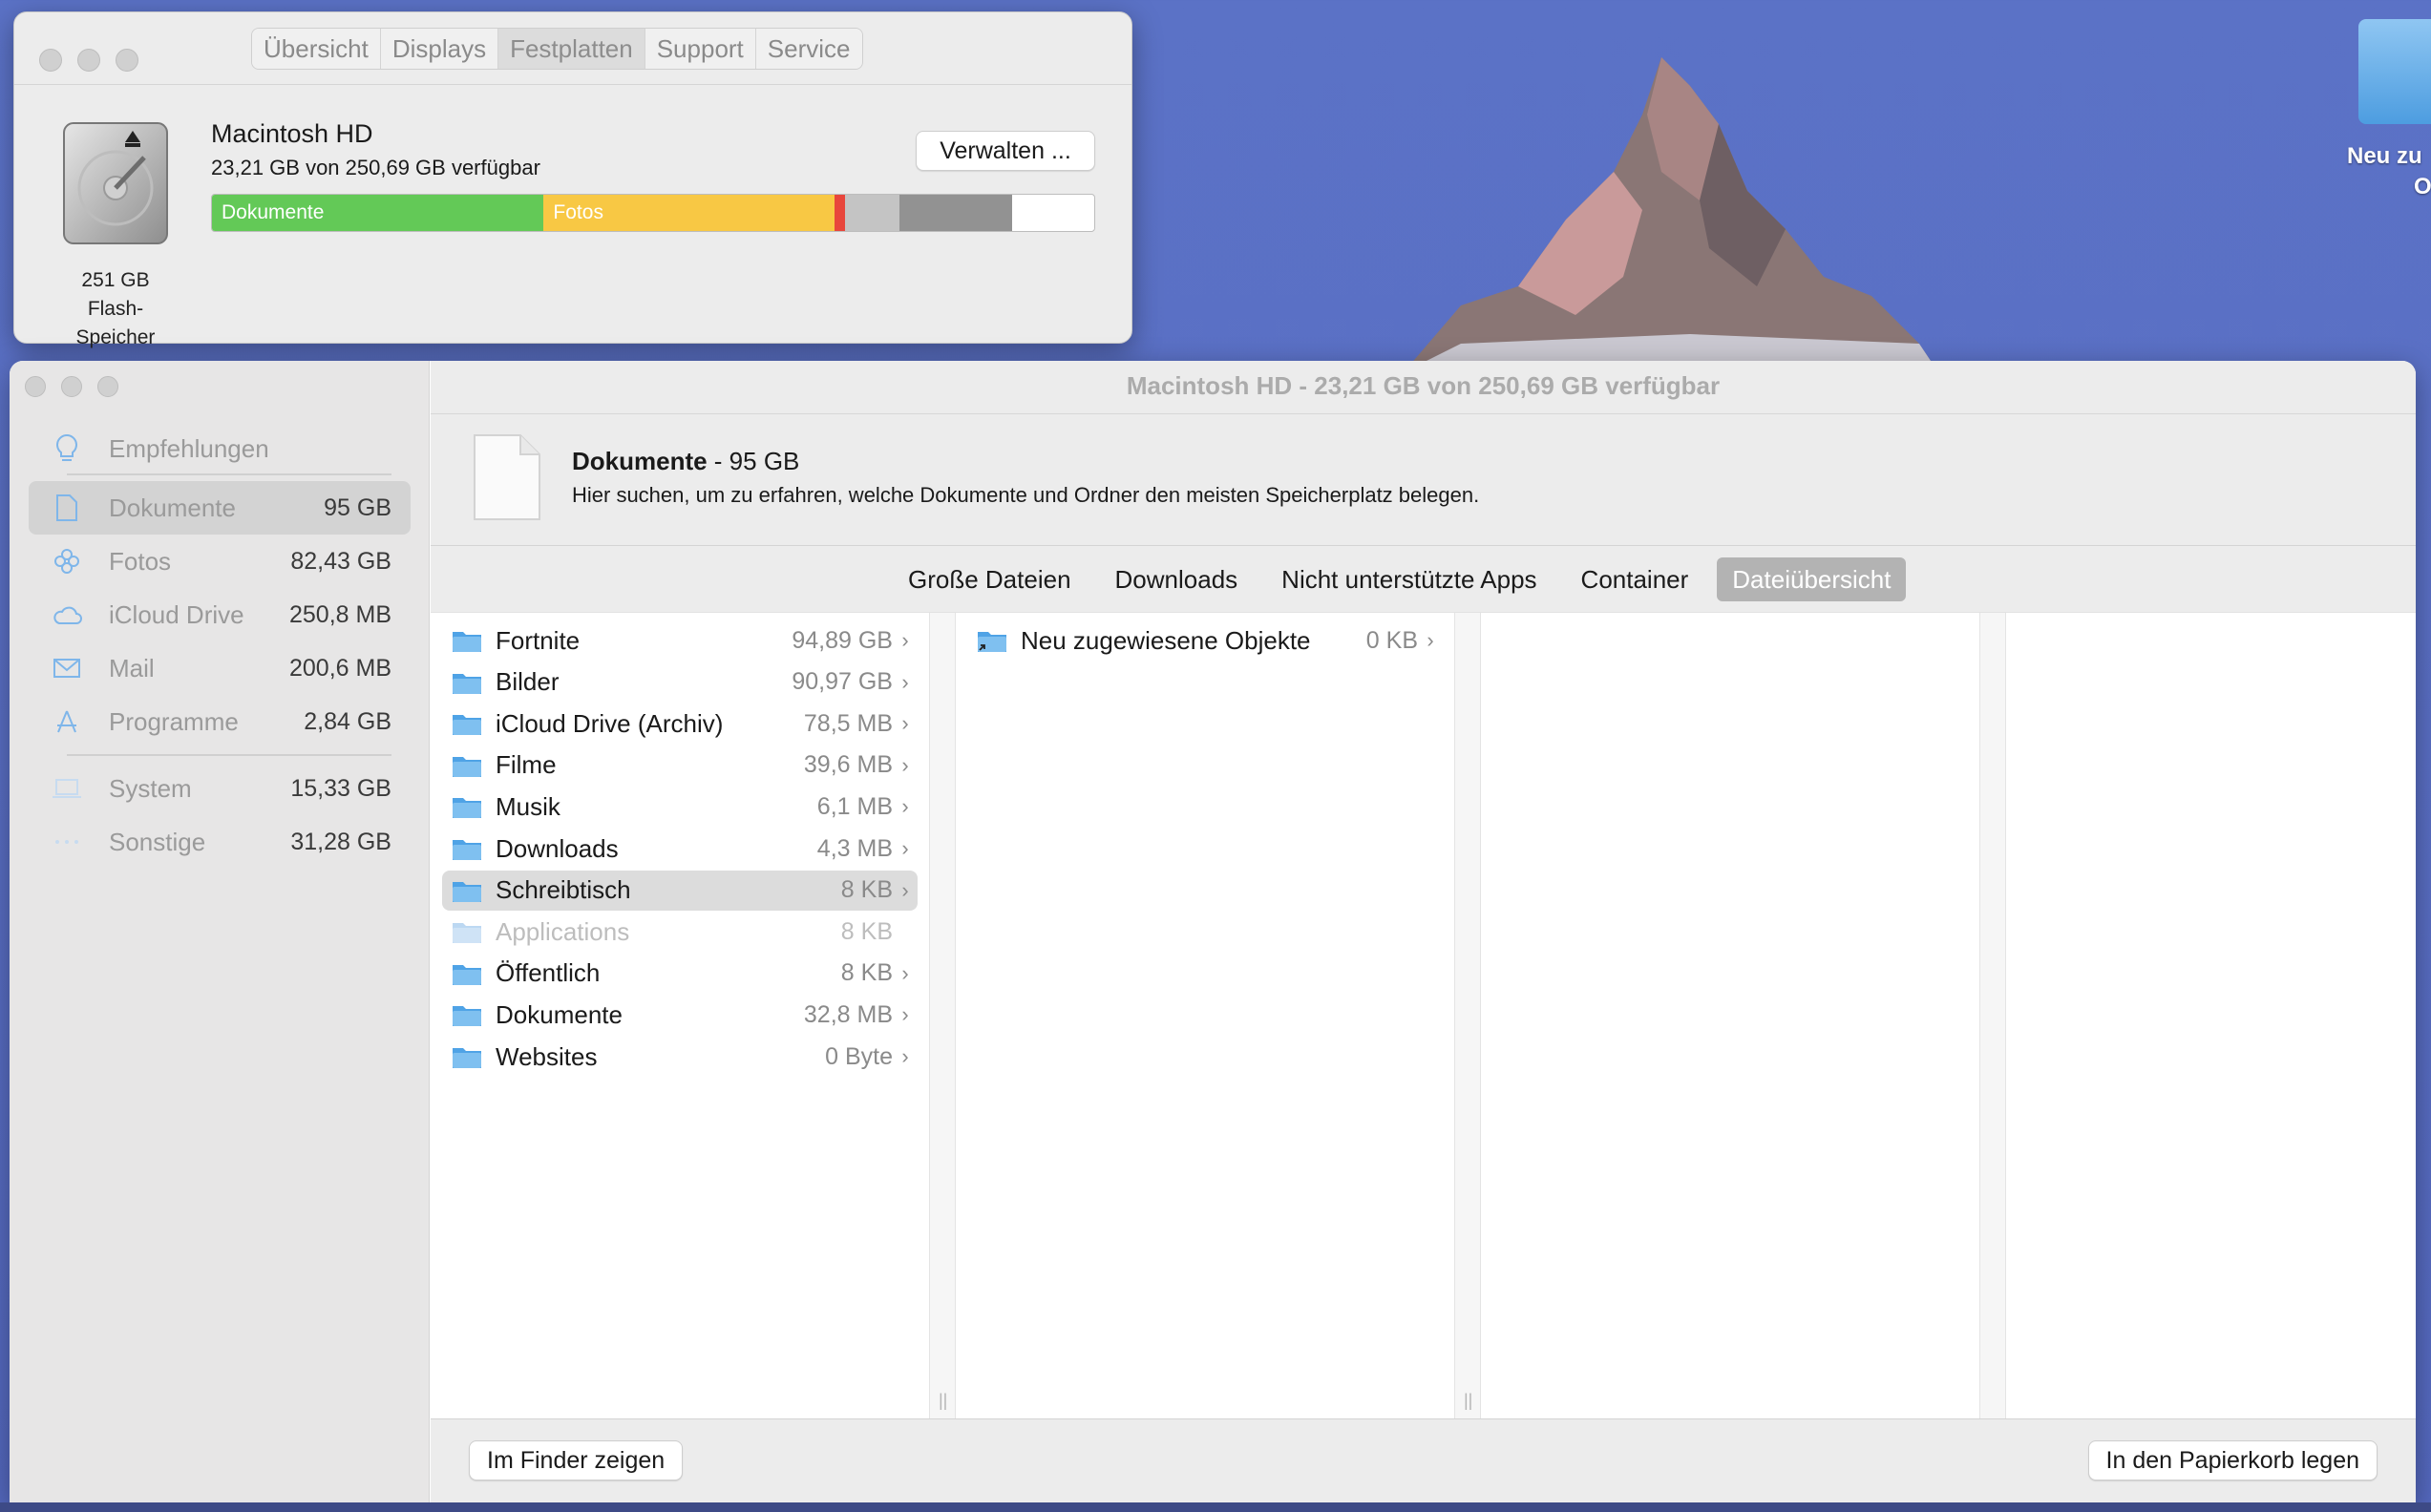 This screenshot has height=1512, width=2431. Describe the element at coordinates (67, 449) in the screenshot. I see `lightbulb-icon` at that location.